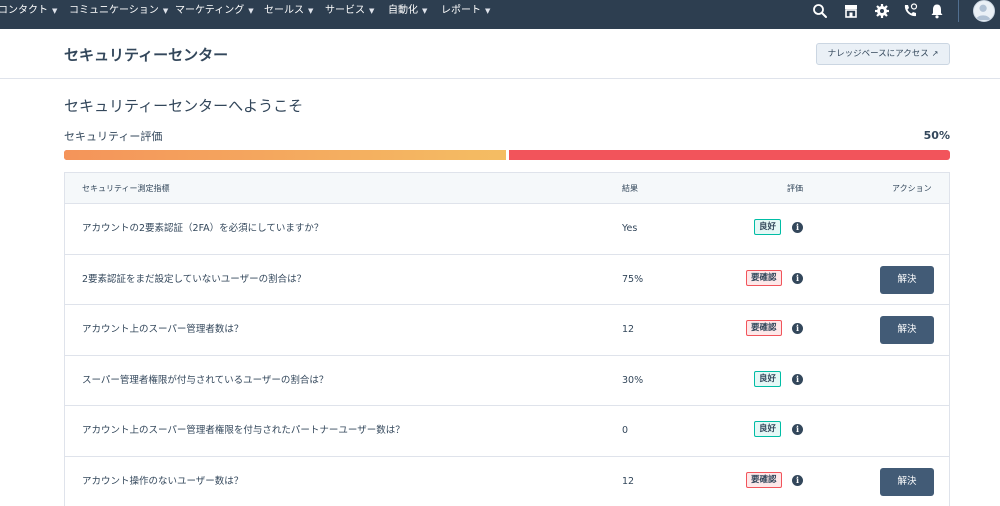 This screenshot has height=506, width=1000. I want to click on nav-conversations-label: コミュニケーション, so click(114, 10).